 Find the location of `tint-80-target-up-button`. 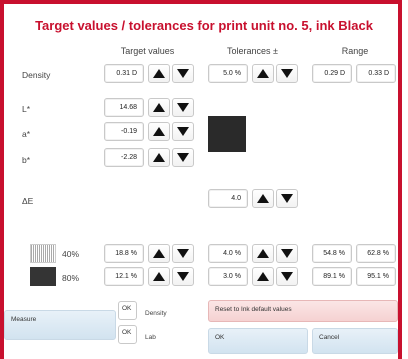

tint-80-target-up-button is located at coordinates (159, 276).